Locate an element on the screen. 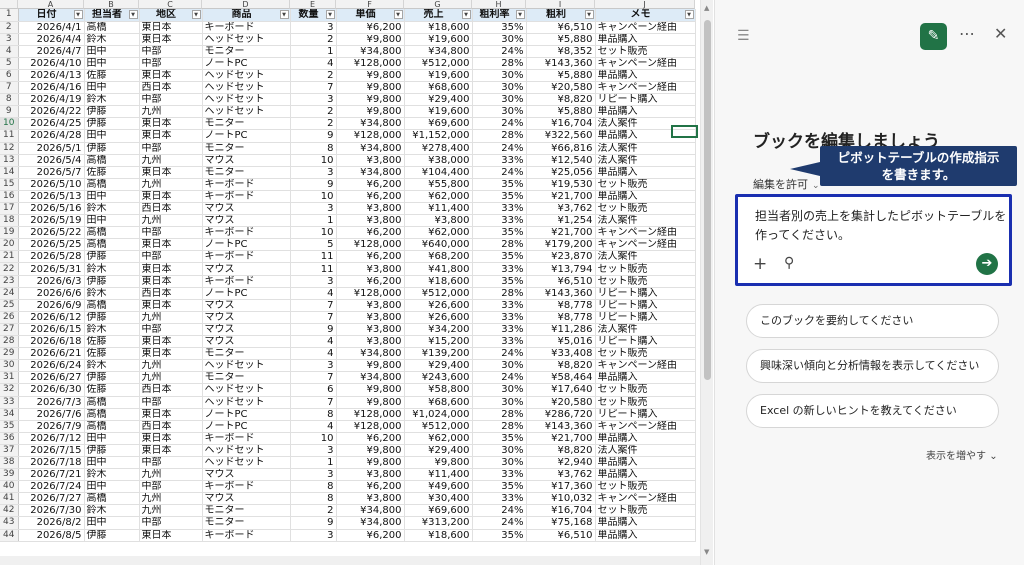 The height and width of the screenshot is (565, 1024). table-cell: 7 is located at coordinates (313, 305).